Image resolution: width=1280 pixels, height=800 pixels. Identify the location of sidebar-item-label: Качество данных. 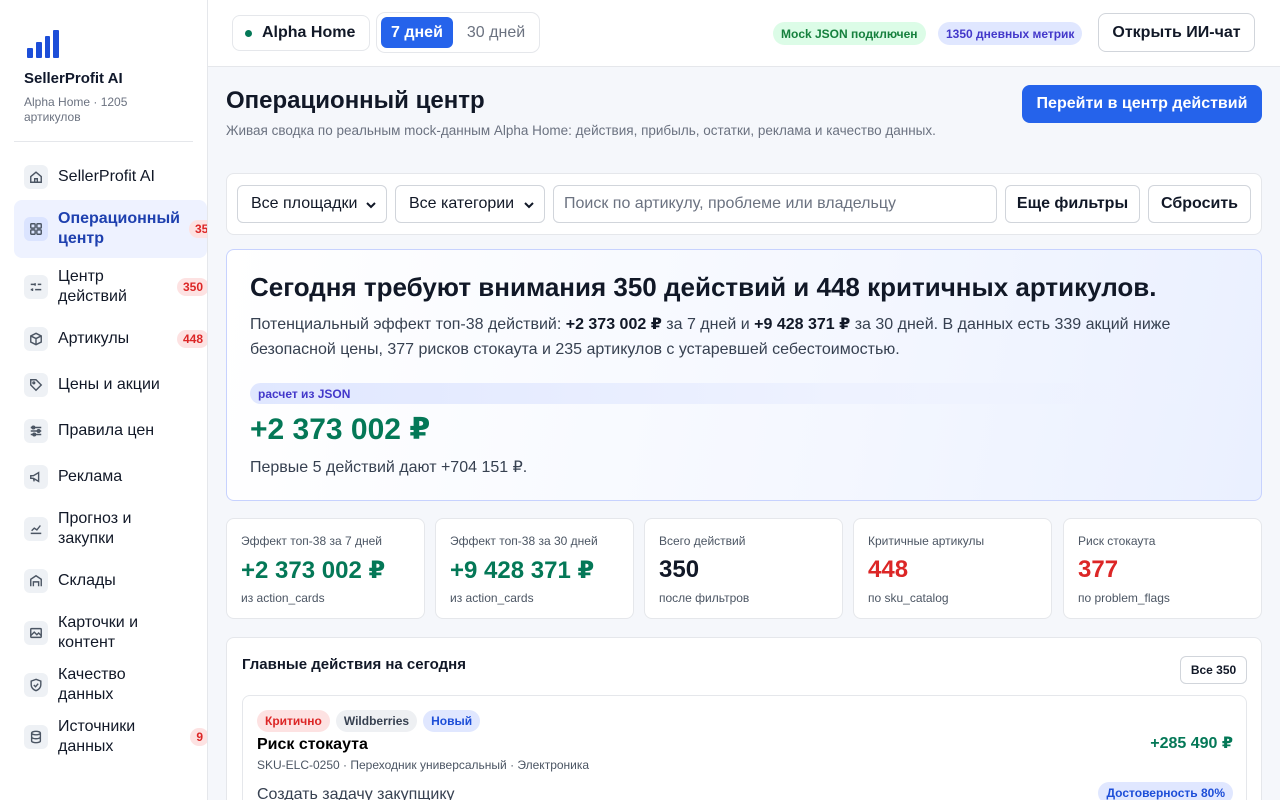
(92, 684).